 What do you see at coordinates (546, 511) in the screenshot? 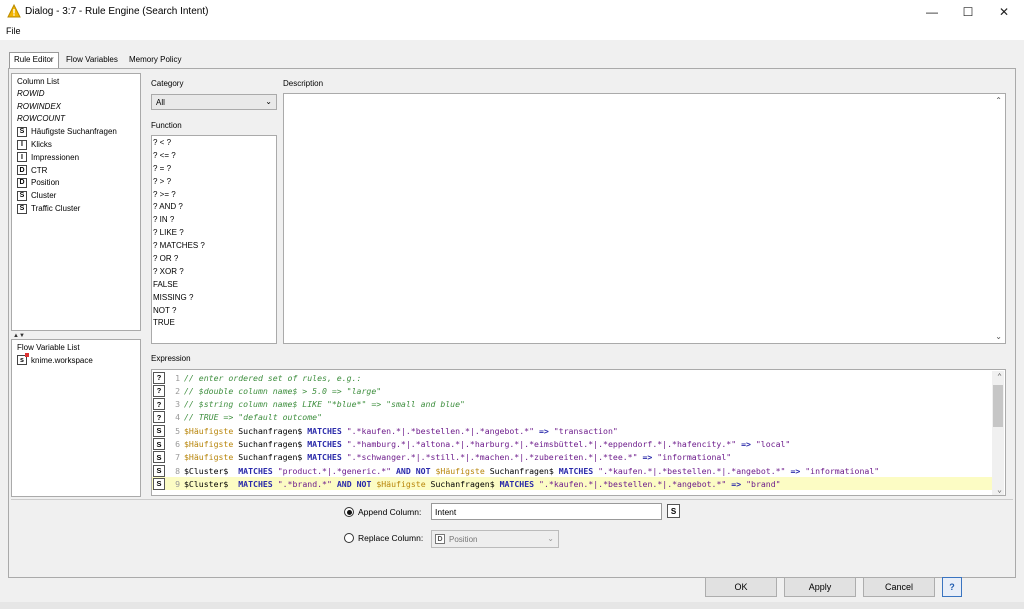
I see `append-column-input: Intent` at bounding box center [546, 511].